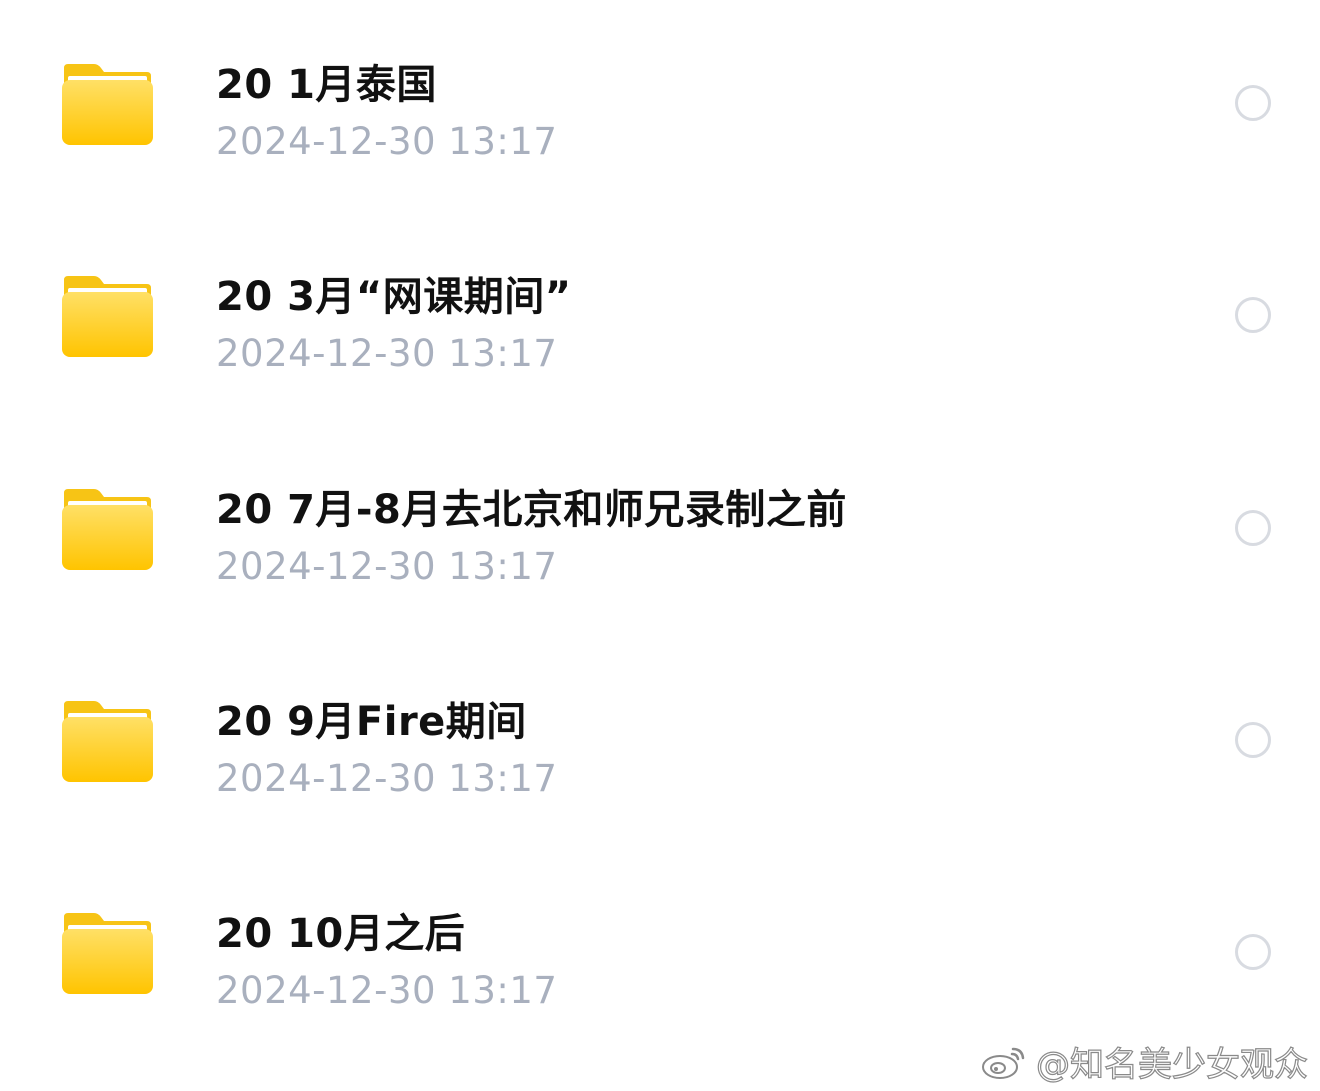  I want to click on watermark: @知名美少女观众, so click(1144, 1062).